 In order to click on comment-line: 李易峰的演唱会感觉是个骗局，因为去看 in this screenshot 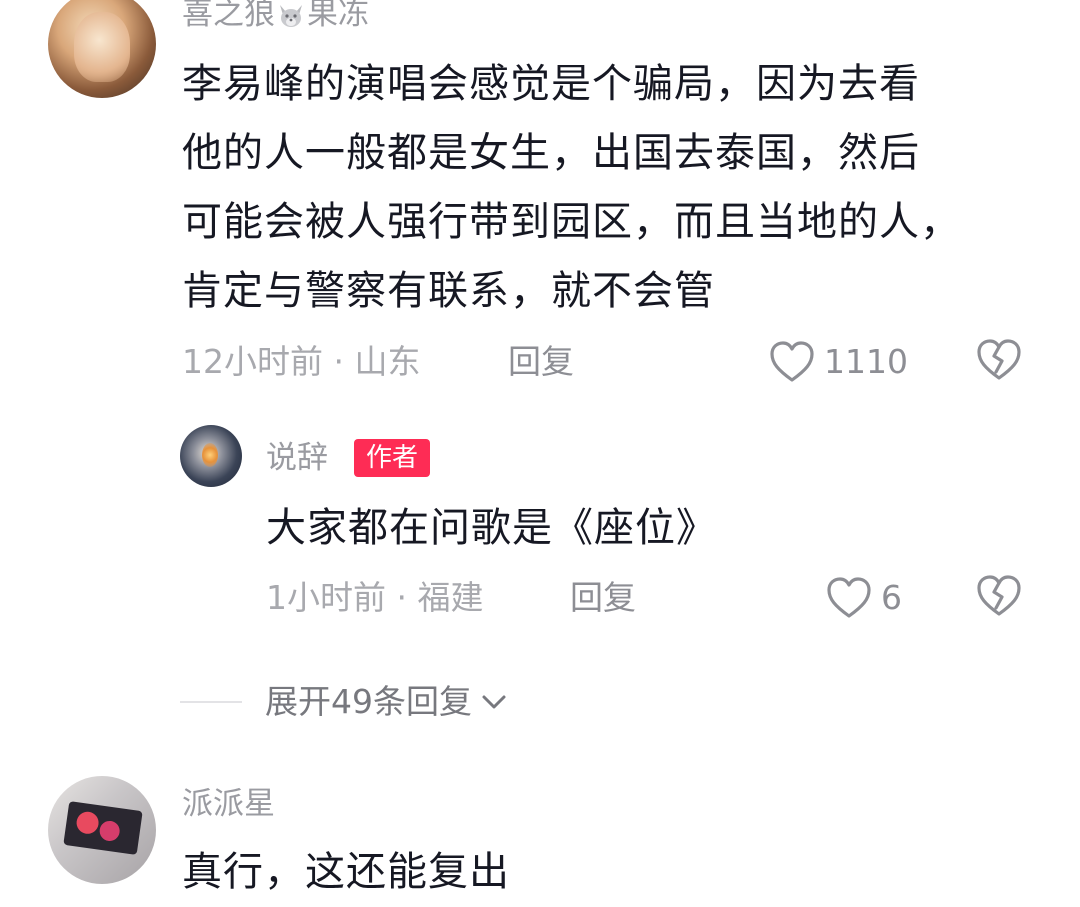, I will do `click(551, 84)`.